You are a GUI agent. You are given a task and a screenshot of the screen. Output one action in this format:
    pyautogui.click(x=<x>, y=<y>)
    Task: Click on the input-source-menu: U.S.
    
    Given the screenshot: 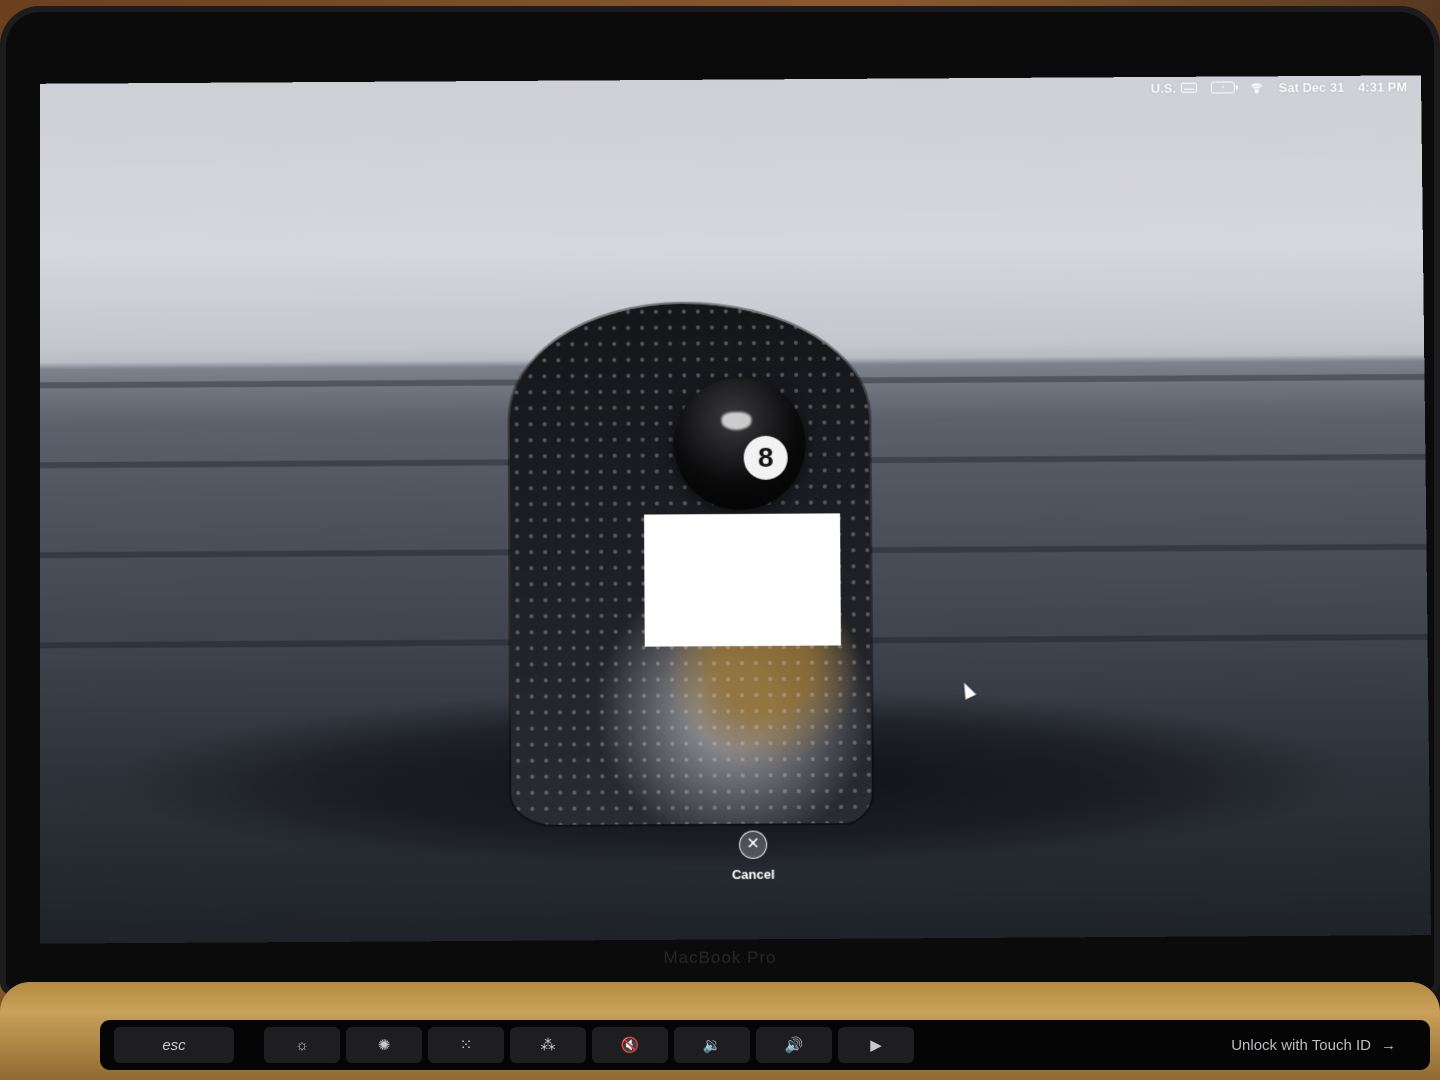 What is the action you would take?
    pyautogui.click(x=1174, y=87)
    